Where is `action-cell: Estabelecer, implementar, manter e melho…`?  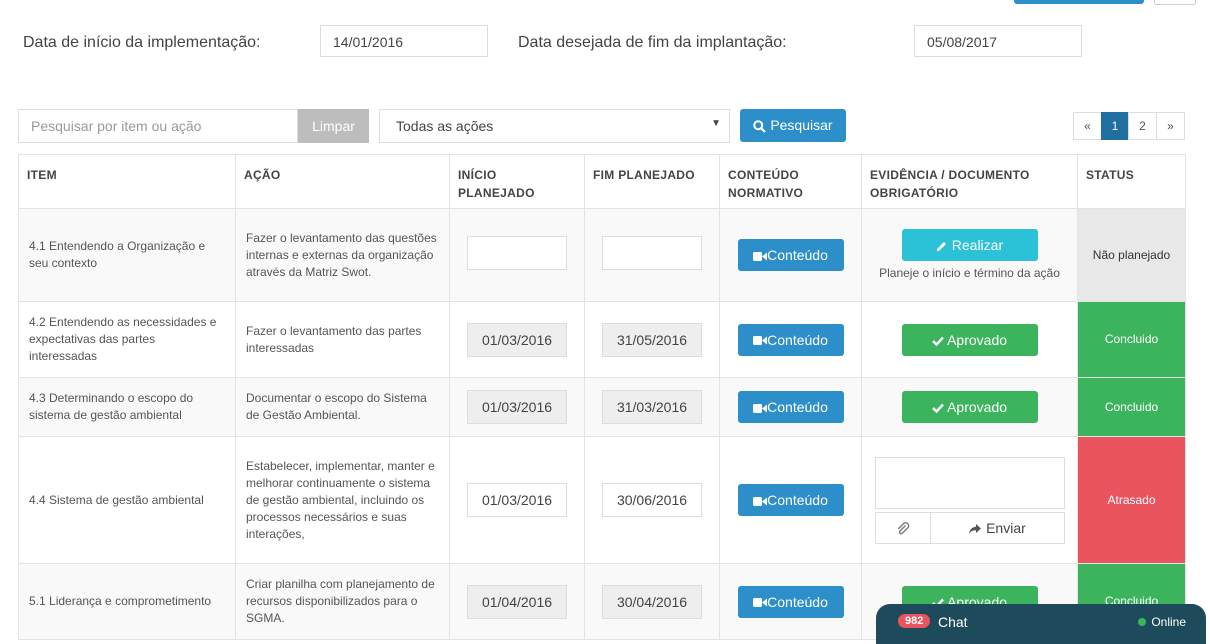
action-cell: Estabelecer, implementar, manter e melho… is located at coordinates (342, 500).